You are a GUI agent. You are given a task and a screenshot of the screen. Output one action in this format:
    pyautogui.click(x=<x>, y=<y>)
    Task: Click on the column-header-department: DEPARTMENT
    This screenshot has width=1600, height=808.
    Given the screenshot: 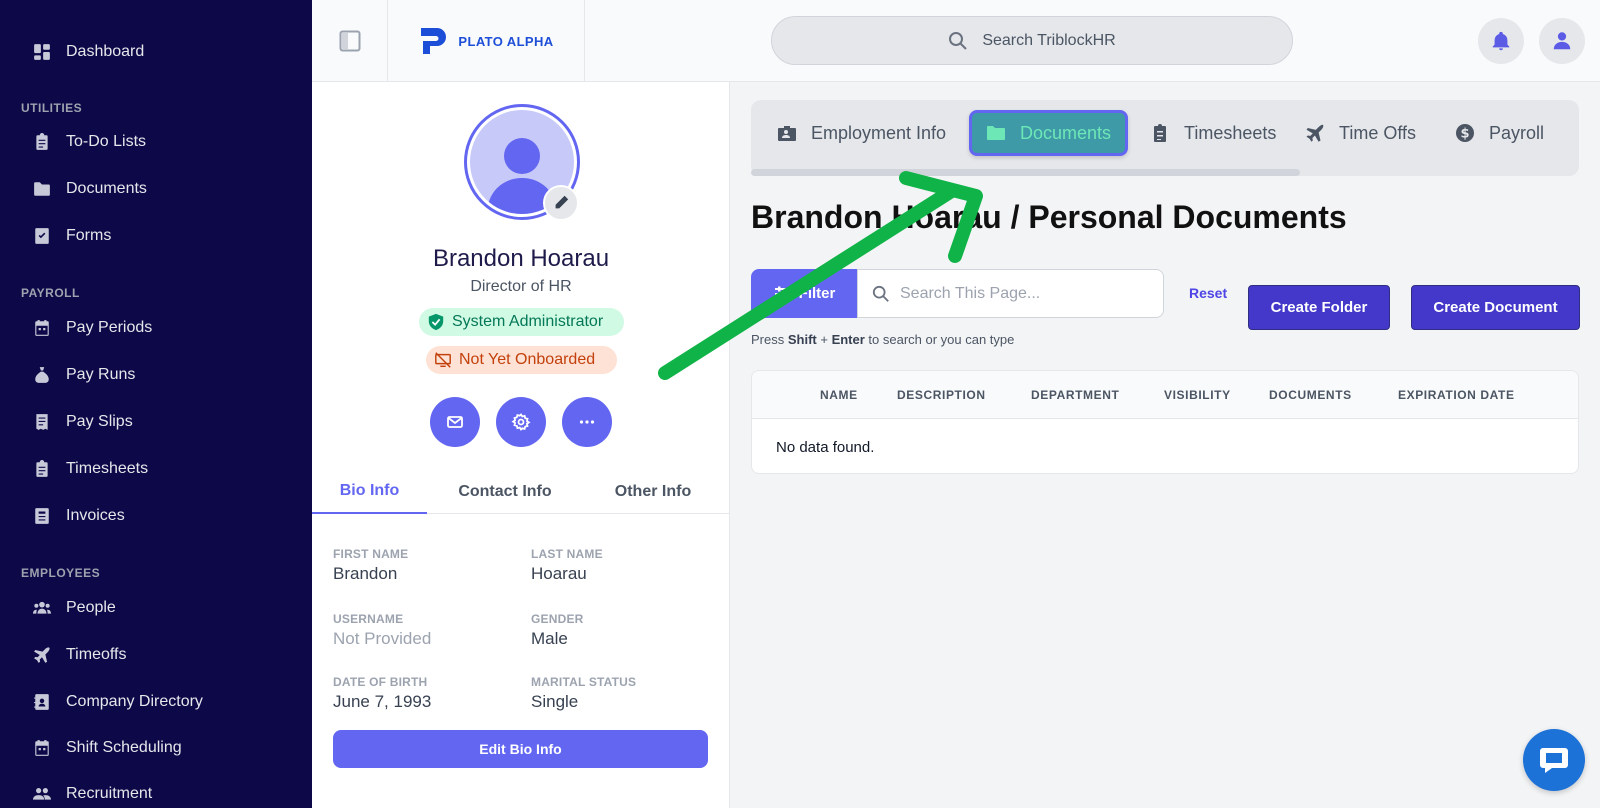 What is the action you would take?
    pyautogui.click(x=1075, y=395)
    